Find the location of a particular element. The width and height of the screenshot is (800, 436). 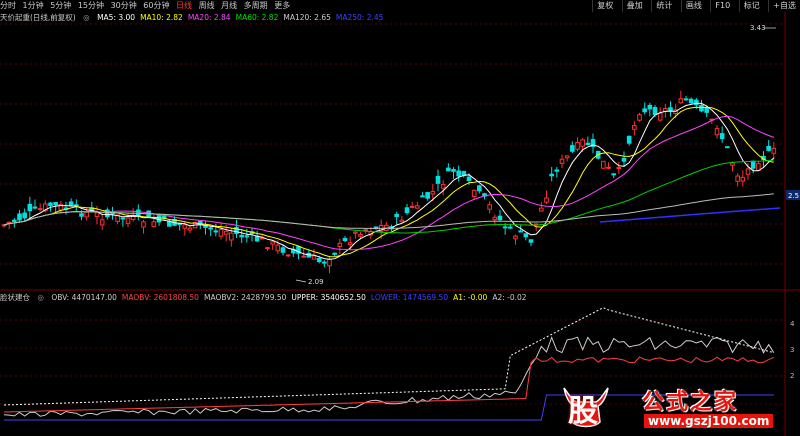

indicator-value: A1: -0.00 is located at coordinates (470, 297).